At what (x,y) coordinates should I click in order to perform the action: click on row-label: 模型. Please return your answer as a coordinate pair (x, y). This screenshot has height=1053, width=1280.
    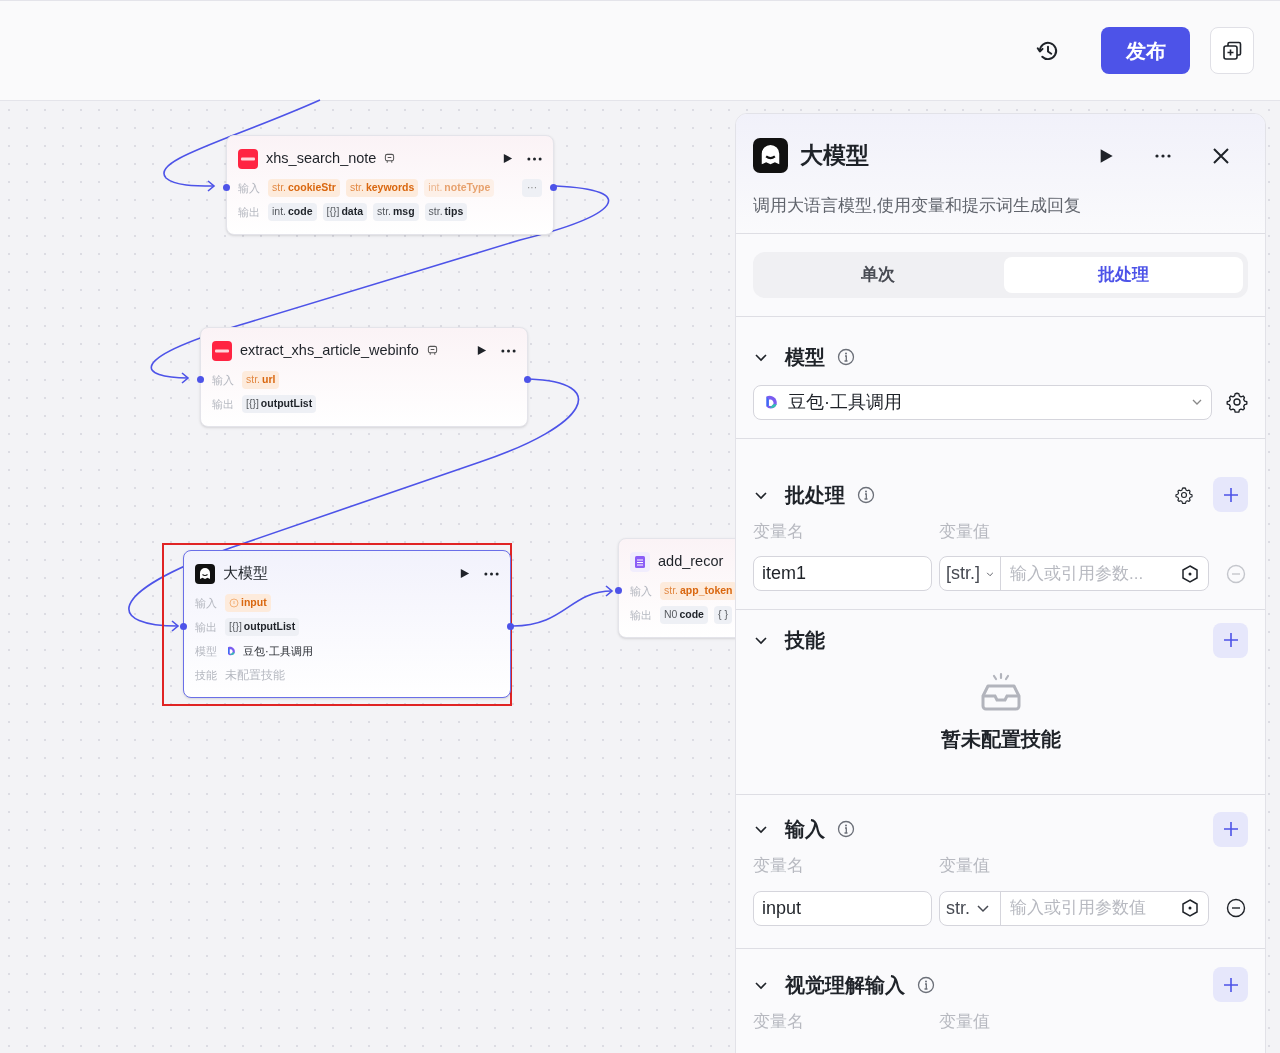
    Looking at the image, I should click on (206, 651).